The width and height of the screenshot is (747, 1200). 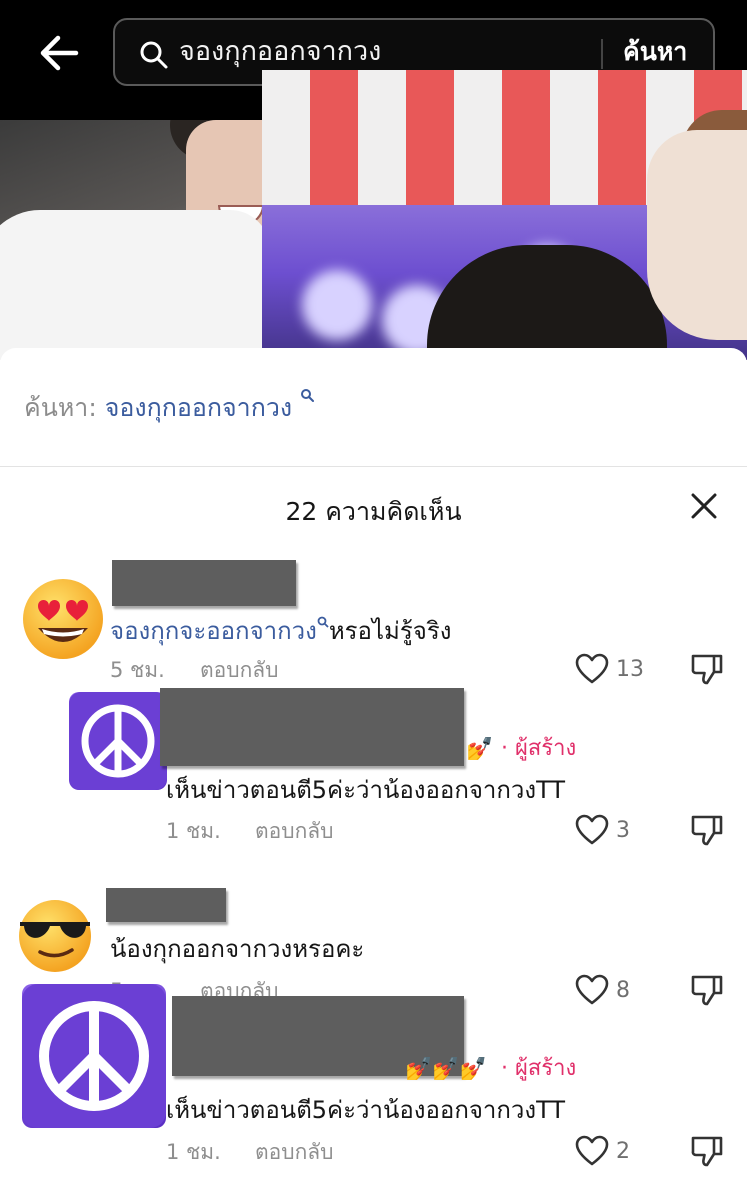 What do you see at coordinates (480, 749) in the screenshot?
I see `nail-polish-emoji: 💅` at bounding box center [480, 749].